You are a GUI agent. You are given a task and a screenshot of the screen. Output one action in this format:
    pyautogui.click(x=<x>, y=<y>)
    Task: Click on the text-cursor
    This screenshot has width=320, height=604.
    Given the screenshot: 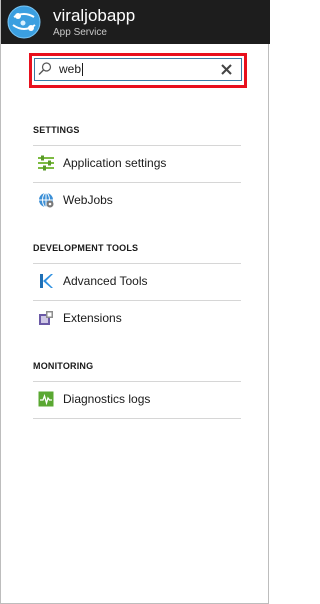 What is the action you would take?
    pyautogui.click(x=82, y=69)
    